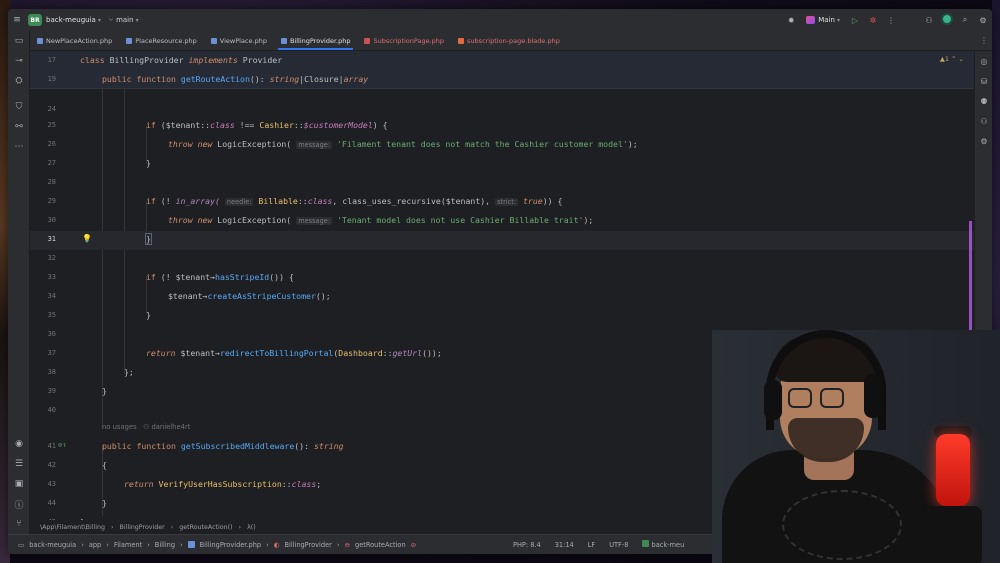 The height and width of the screenshot is (563, 1000). What do you see at coordinates (953, 534) in the screenshot?
I see `microphone-stand` at bounding box center [953, 534].